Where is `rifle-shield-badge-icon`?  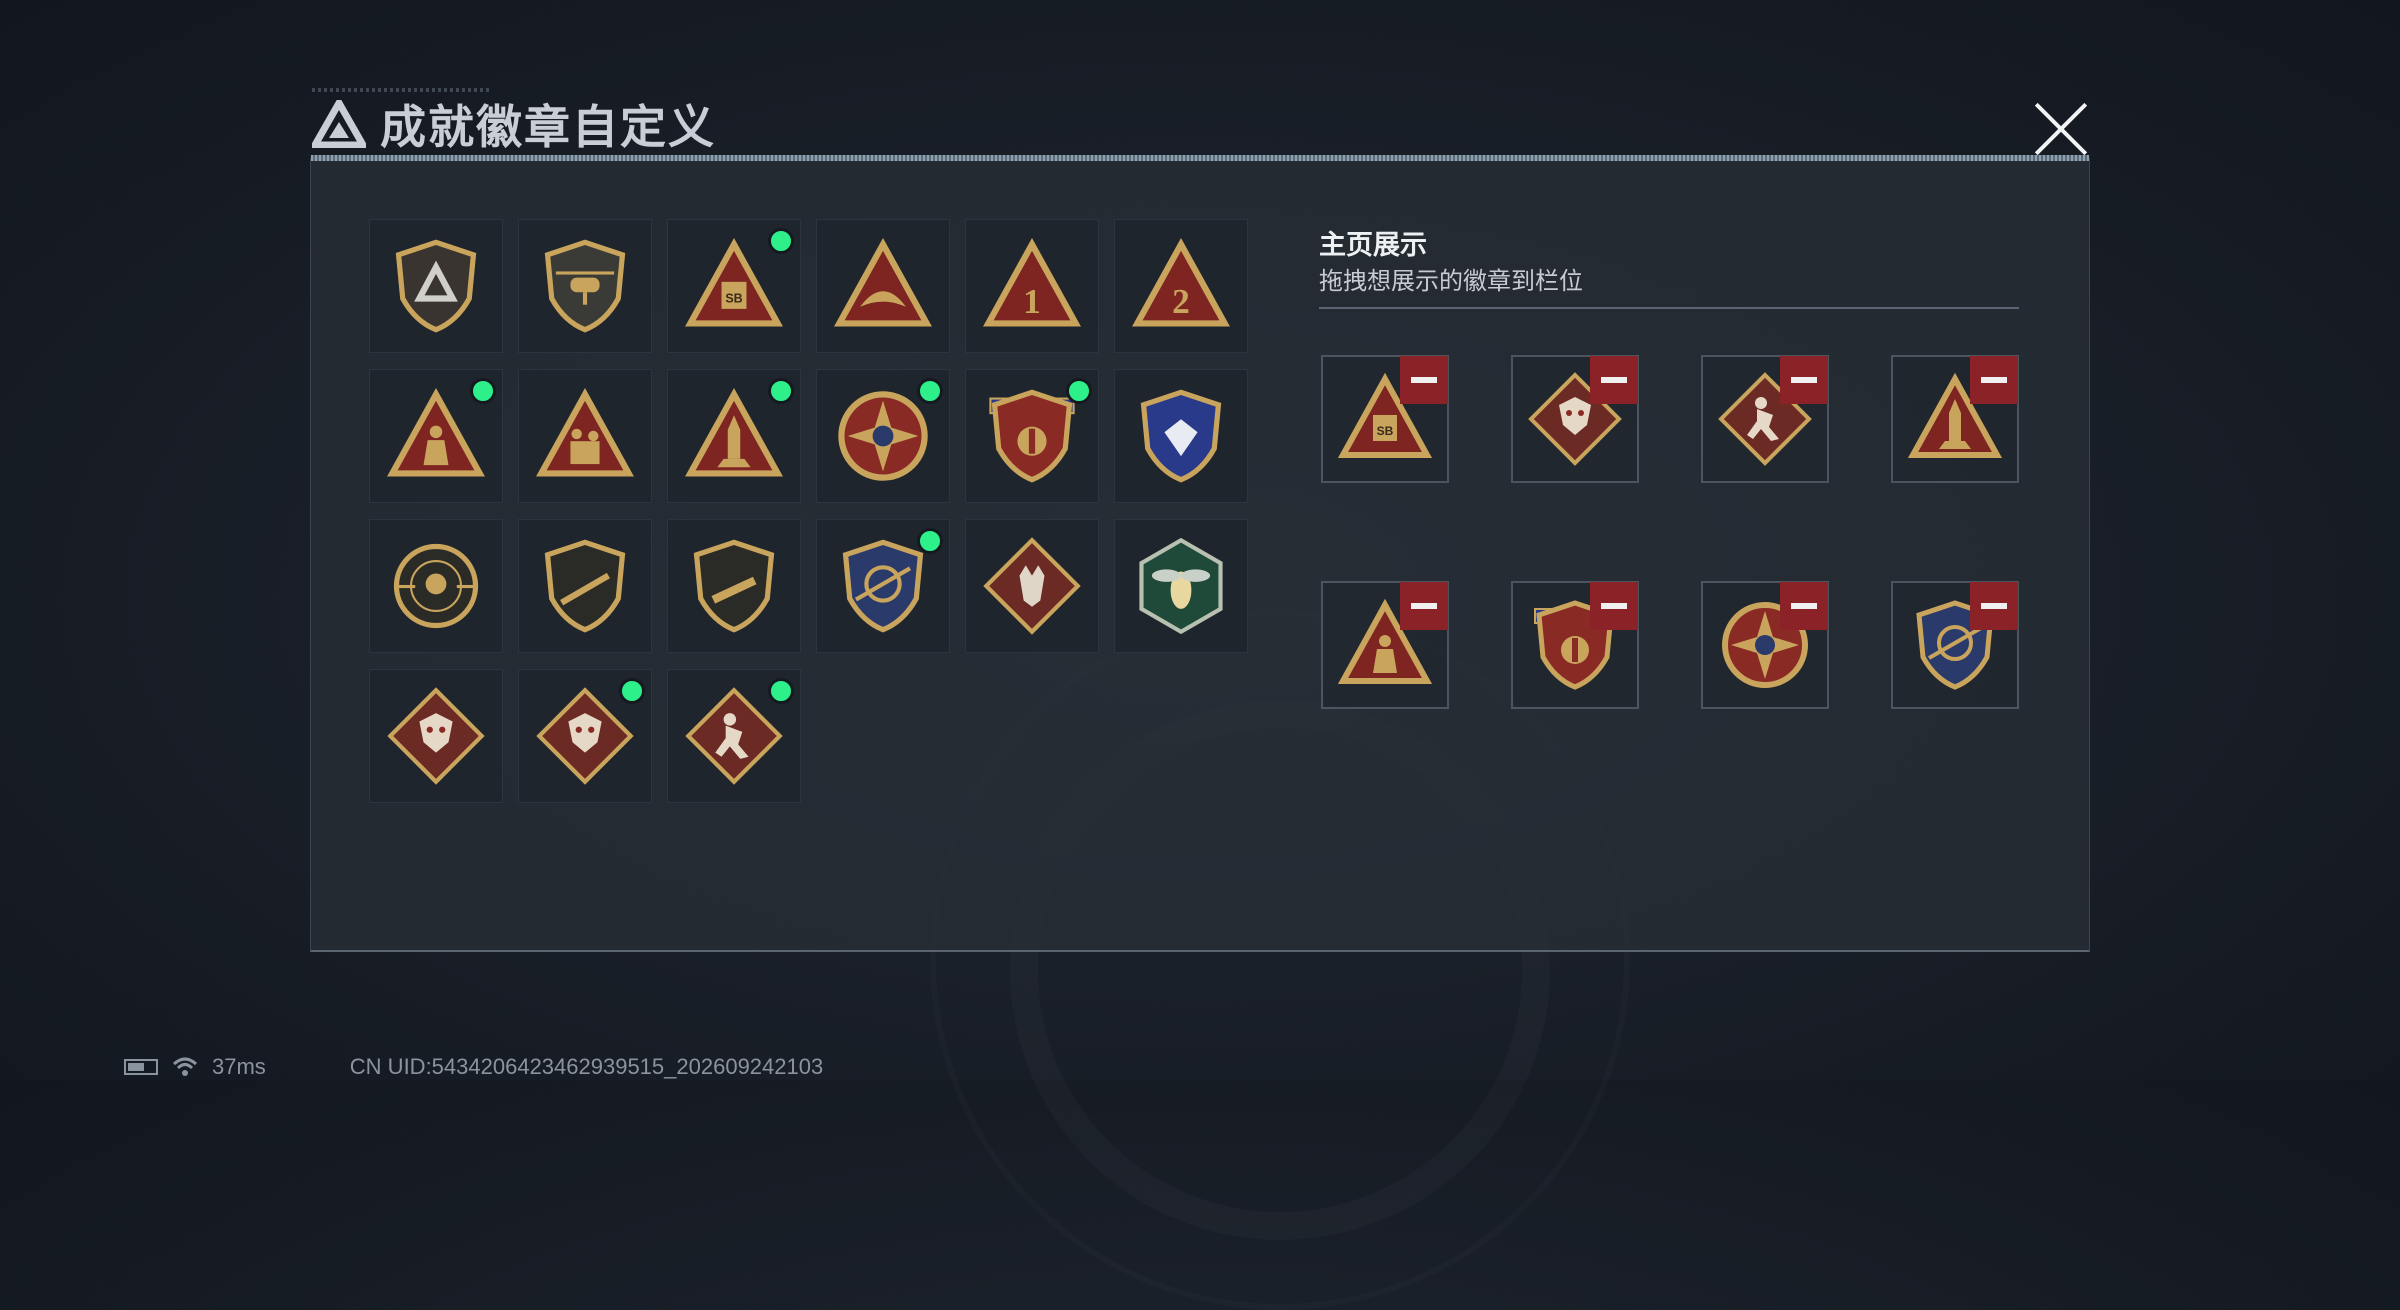 rifle-shield-badge-icon is located at coordinates (585, 586).